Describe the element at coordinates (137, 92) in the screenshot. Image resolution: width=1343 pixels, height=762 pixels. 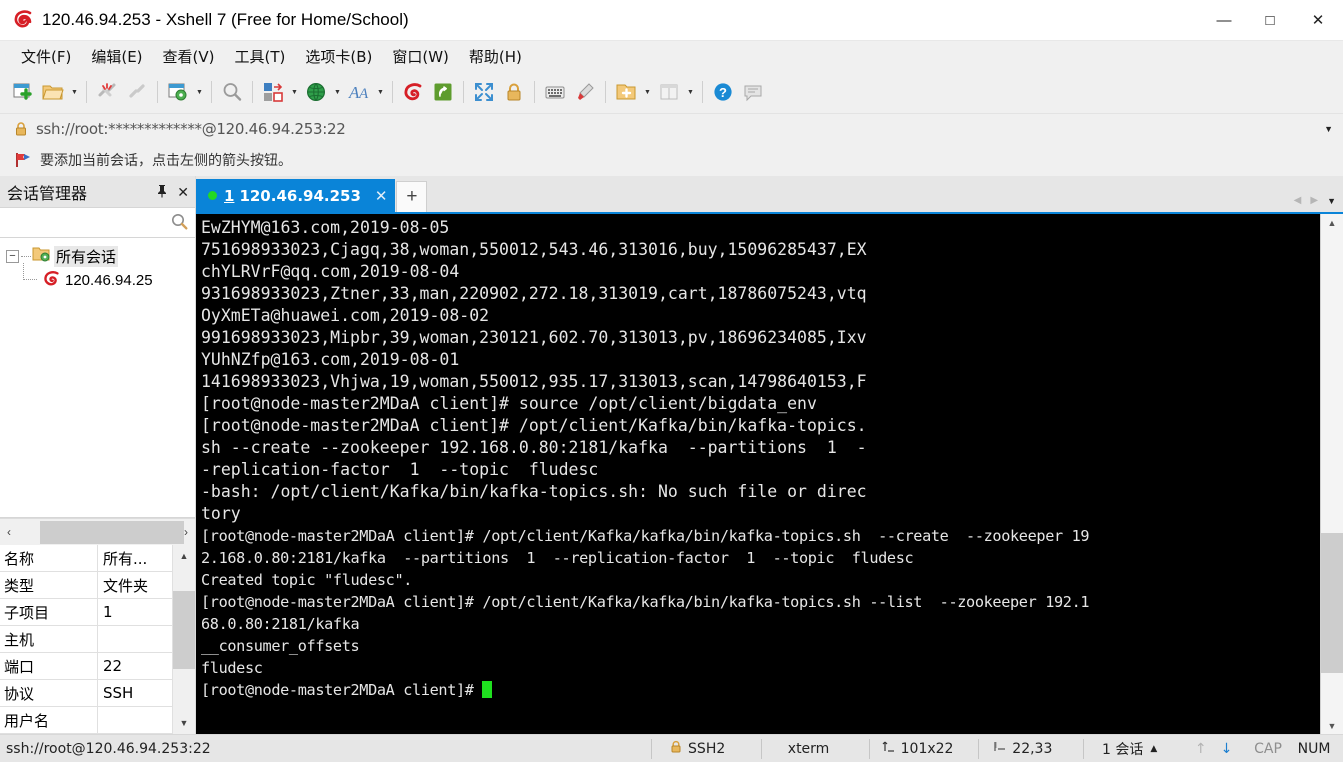
I see `reconnect-icon` at that location.